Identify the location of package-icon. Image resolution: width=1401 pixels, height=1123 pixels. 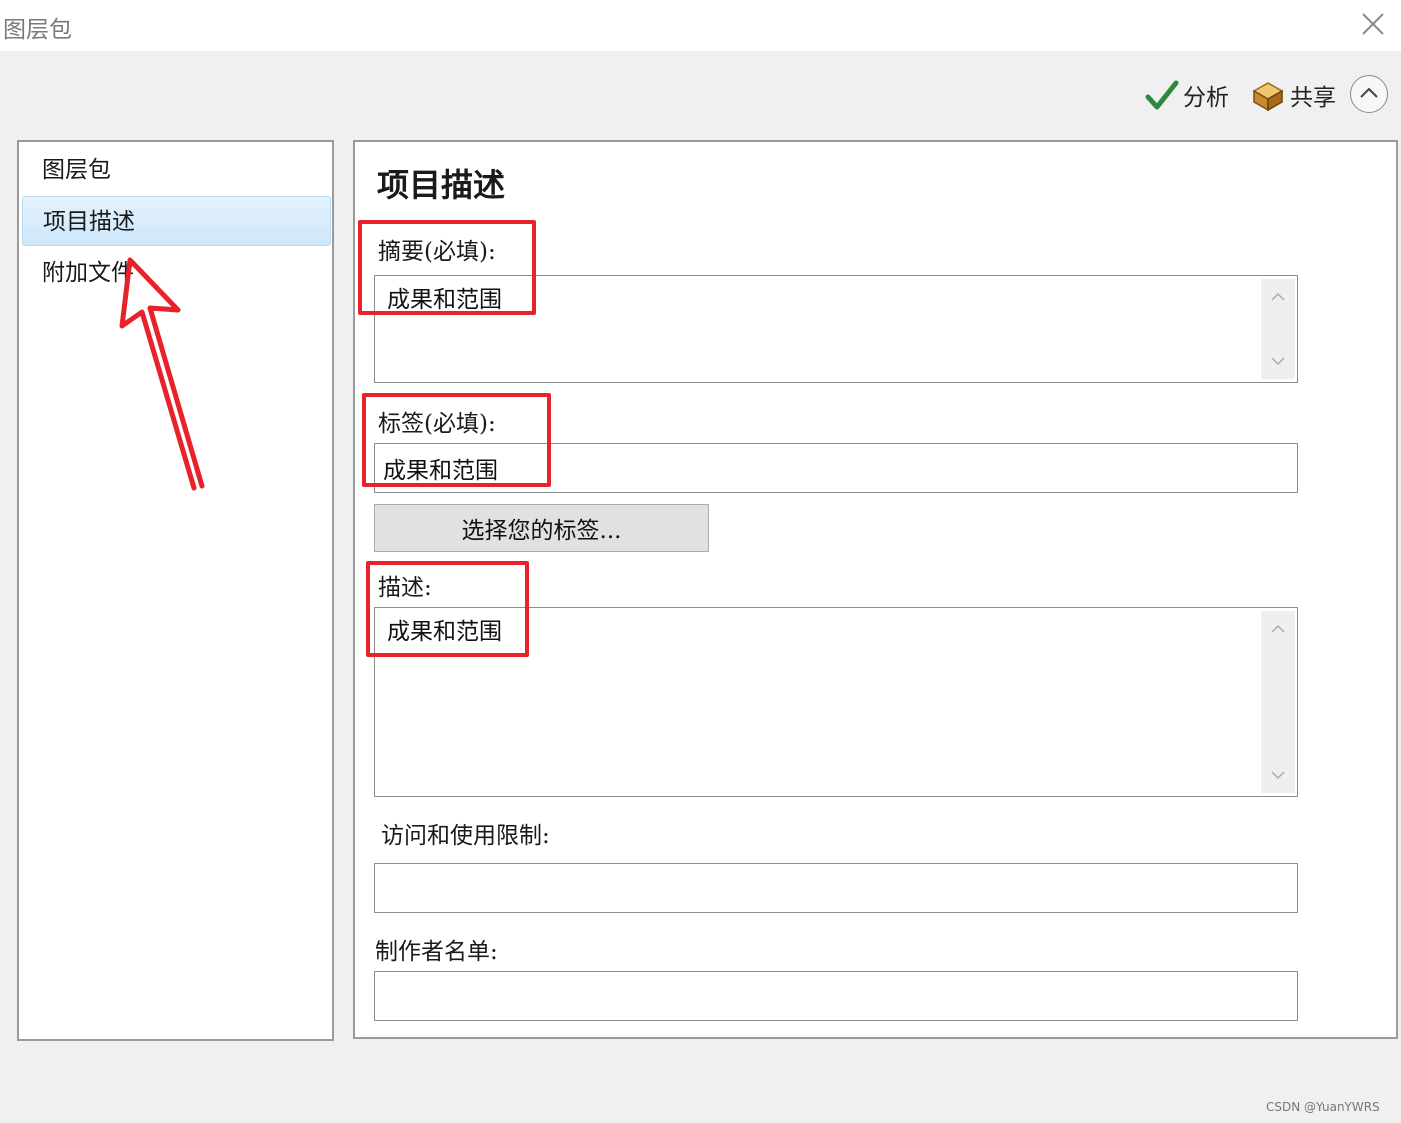
(1268, 97).